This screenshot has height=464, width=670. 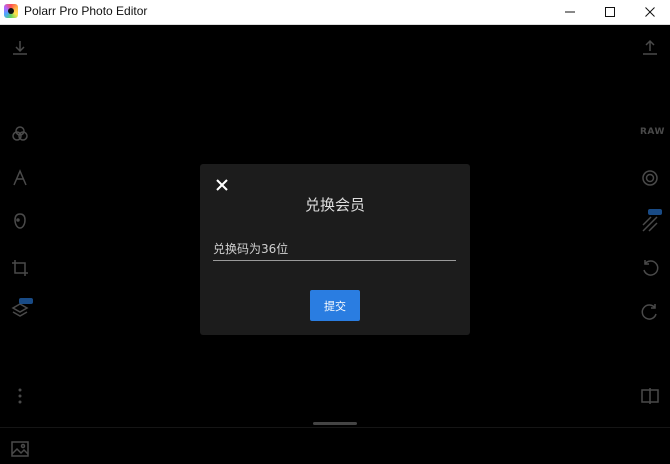 I want to click on filters-button, so click(x=20, y=134).